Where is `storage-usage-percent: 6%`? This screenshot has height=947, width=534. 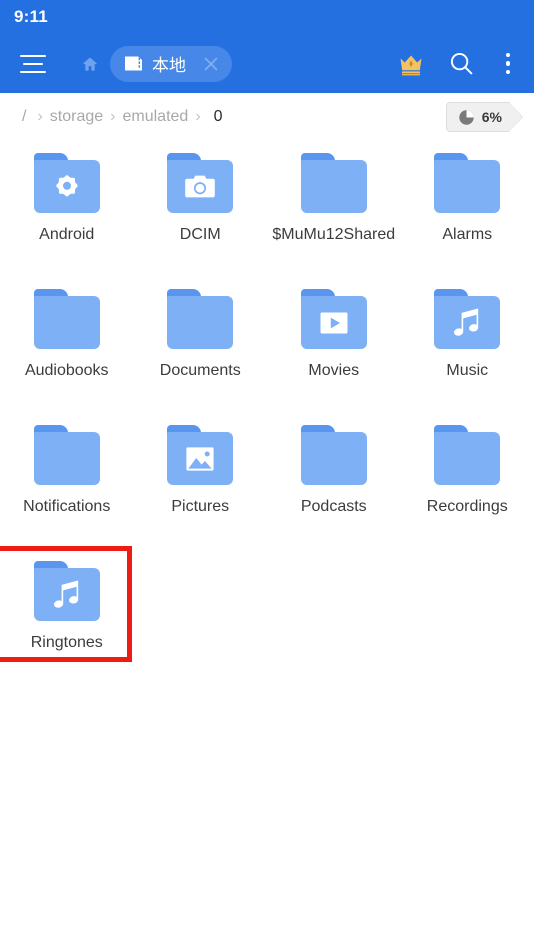 storage-usage-percent: 6% is located at coordinates (491, 117).